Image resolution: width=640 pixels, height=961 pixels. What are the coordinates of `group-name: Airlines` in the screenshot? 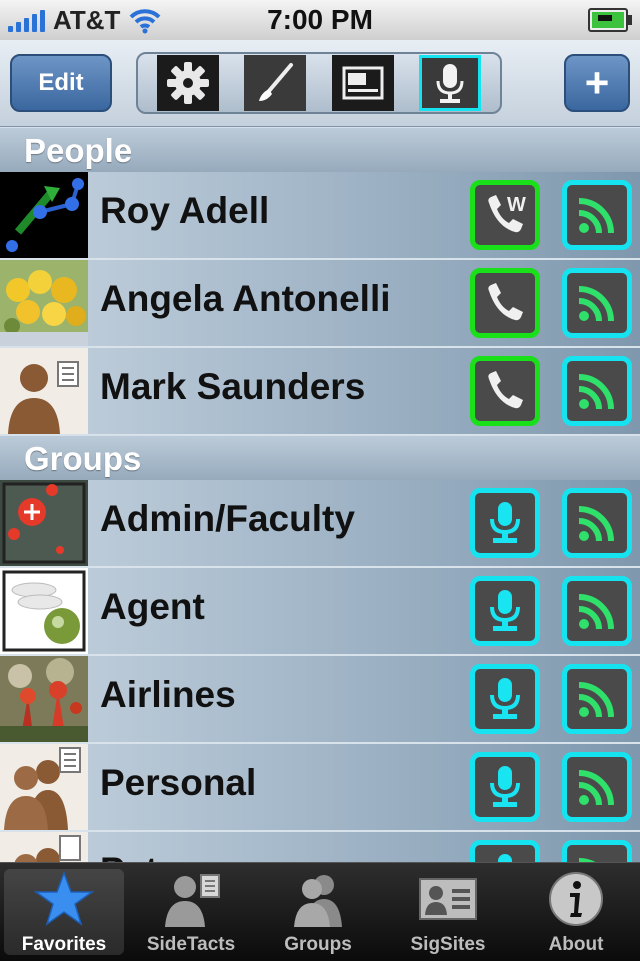 It's located at (168, 694).